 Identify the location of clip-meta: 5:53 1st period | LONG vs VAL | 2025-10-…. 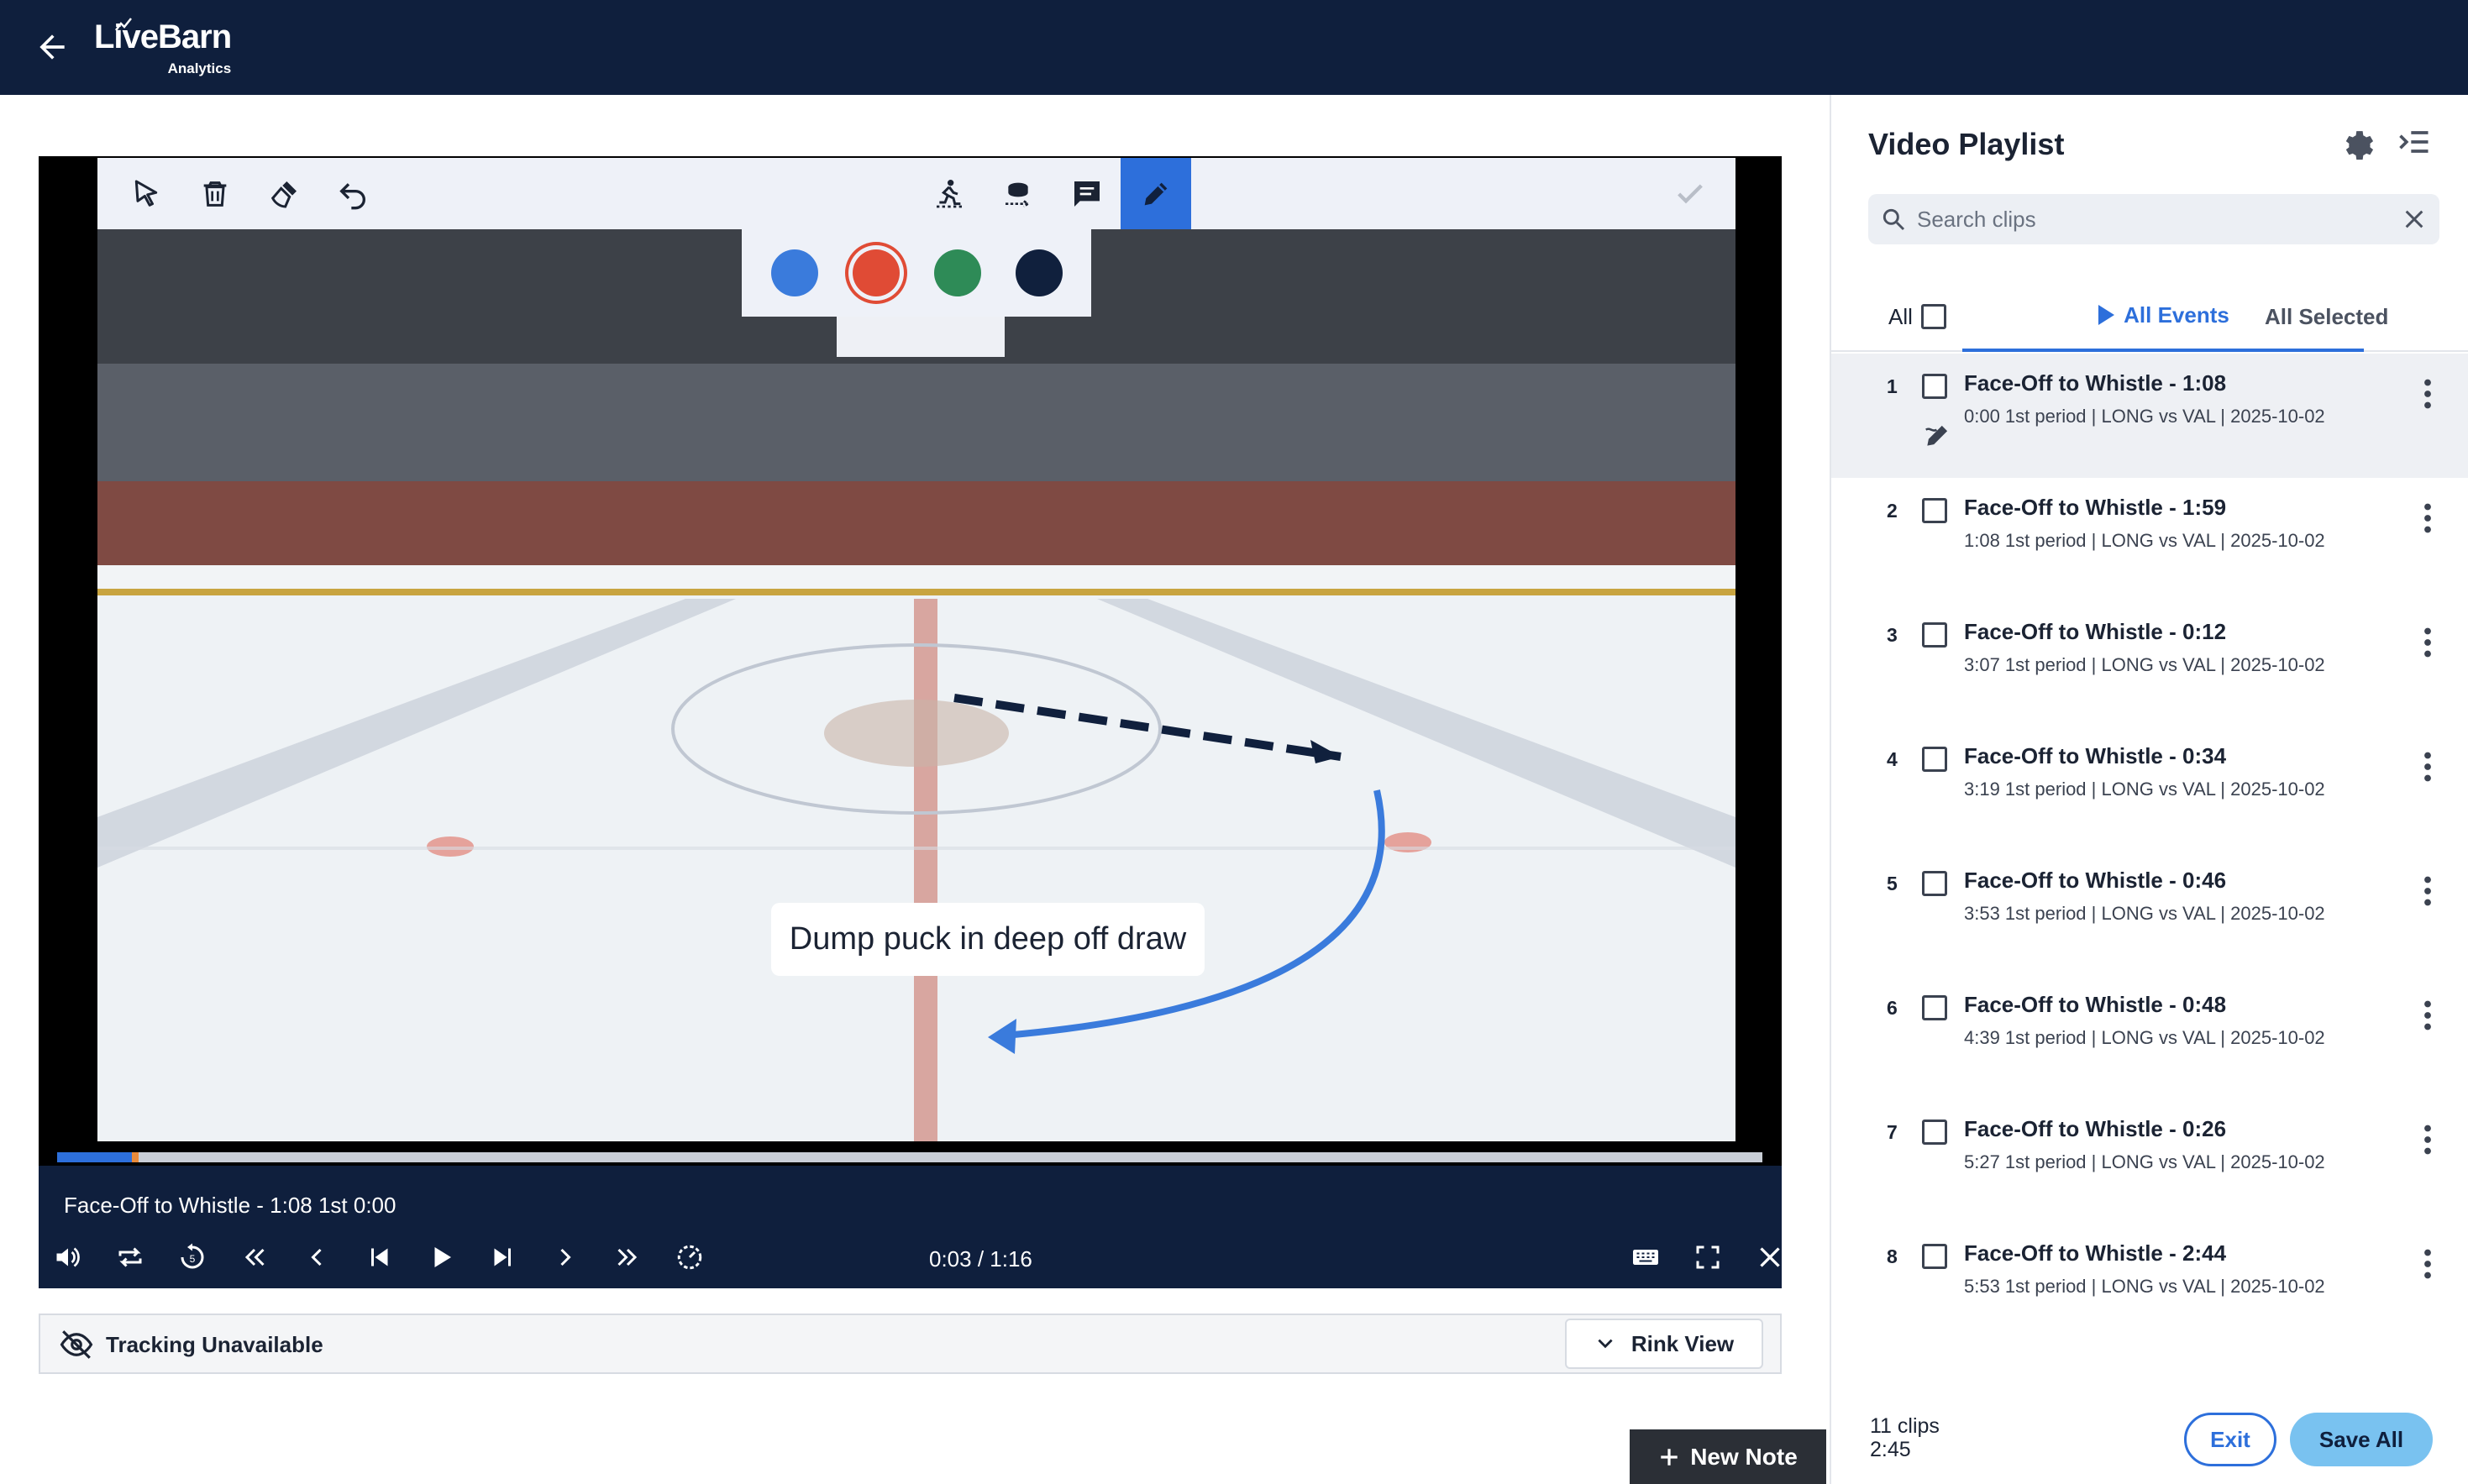
(2145, 1287).